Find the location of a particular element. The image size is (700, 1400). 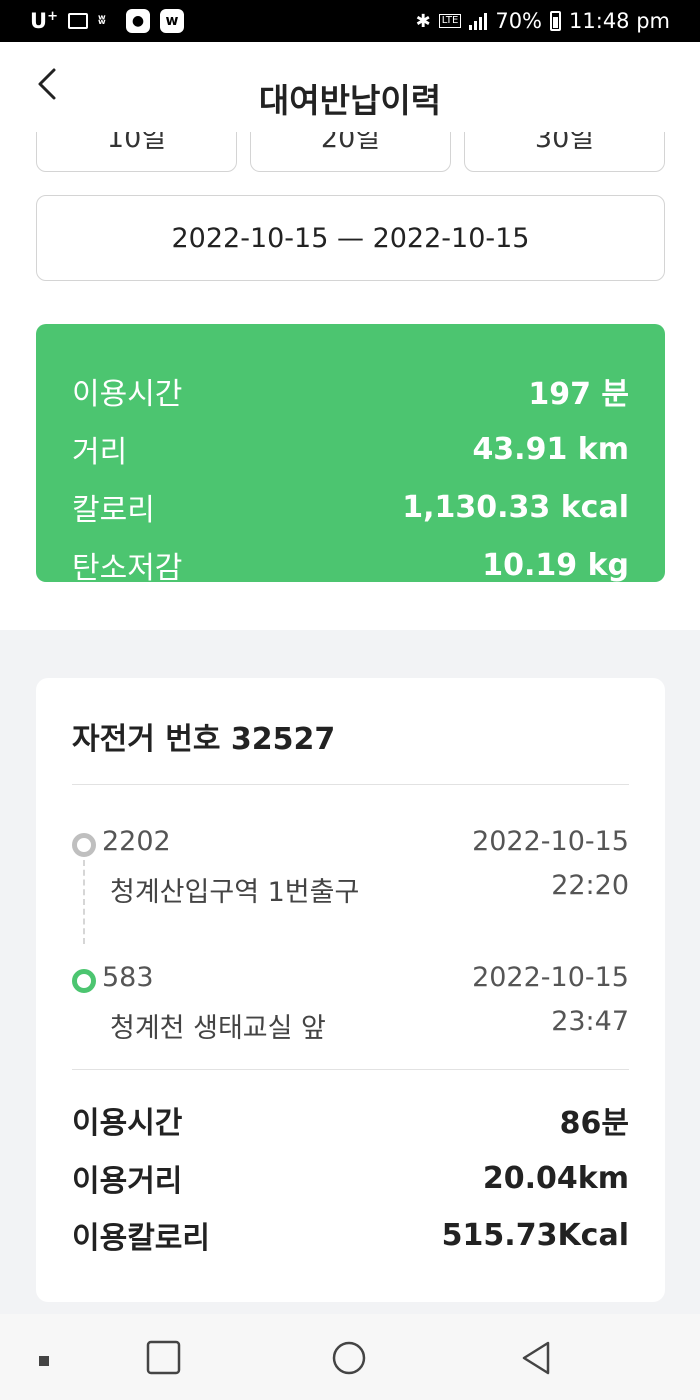

end-station-number: 583 is located at coordinates (128, 977).